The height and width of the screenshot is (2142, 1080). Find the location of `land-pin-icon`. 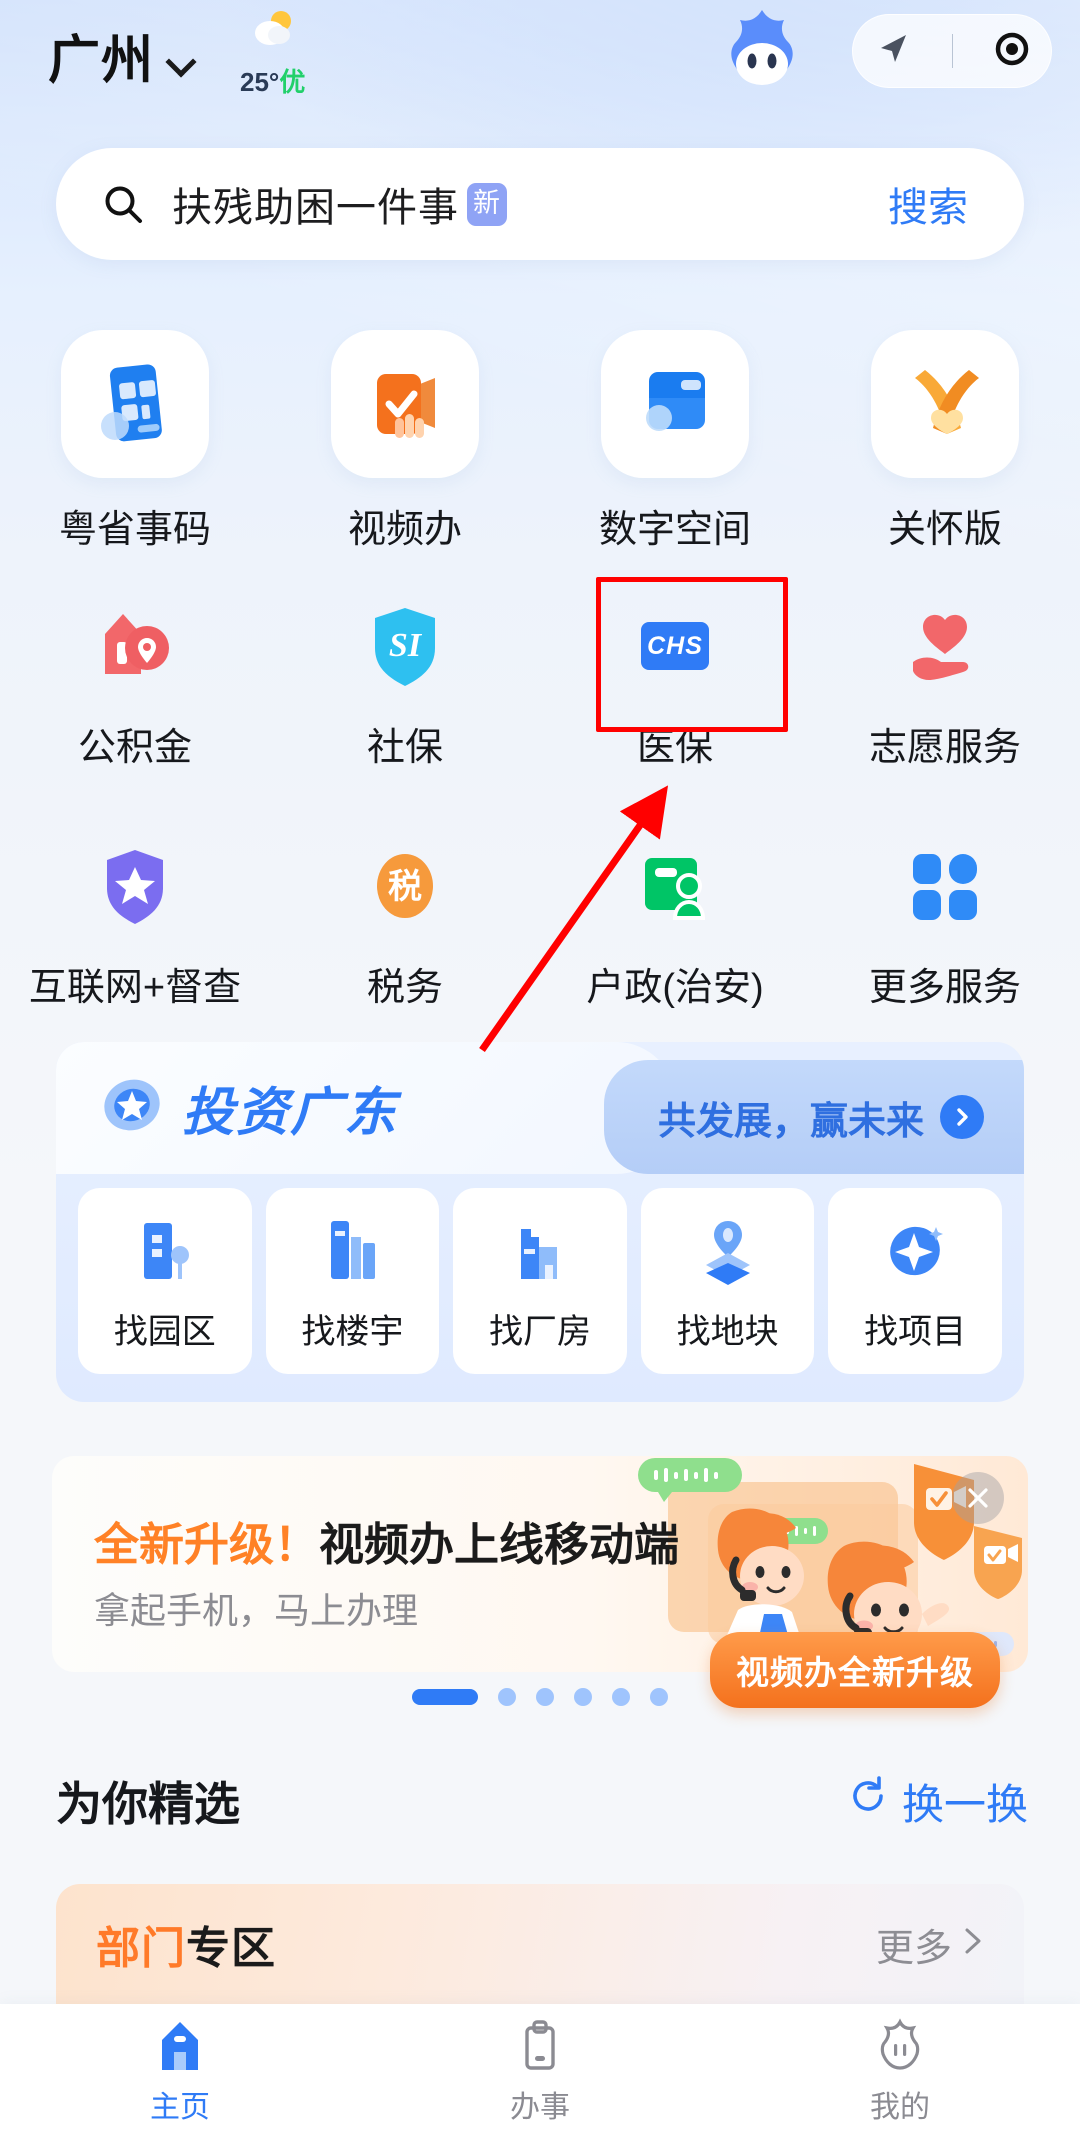

land-pin-icon is located at coordinates (728, 1252).